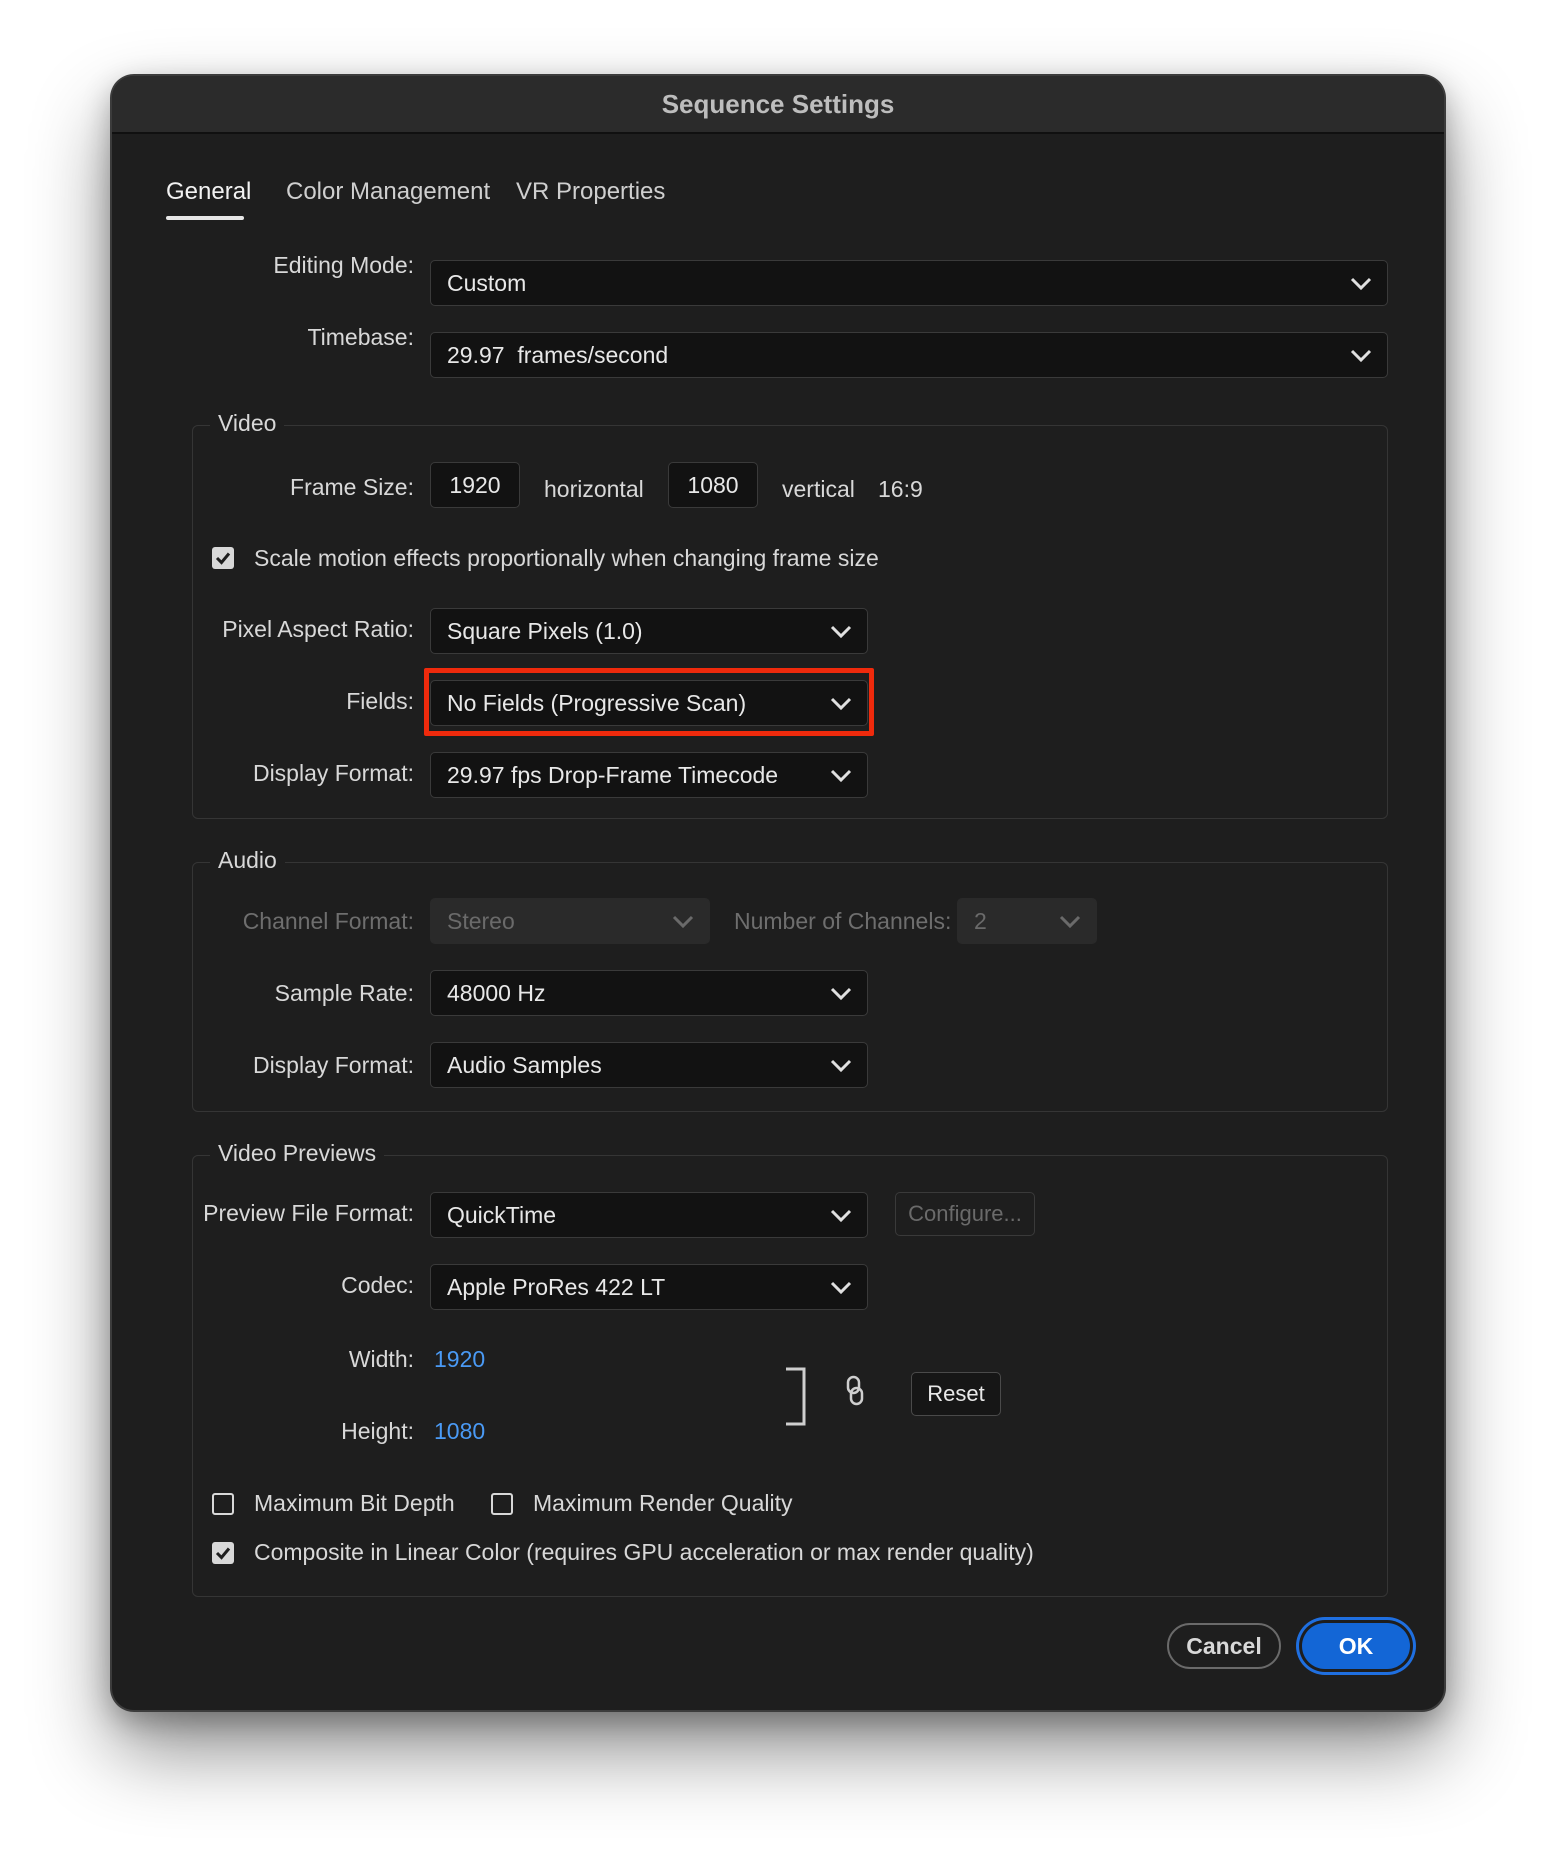 Image resolution: width=1552 pixels, height=1852 pixels. What do you see at coordinates (481, 920) in the screenshot?
I see `channel-format-value: Stereo` at bounding box center [481, 920].